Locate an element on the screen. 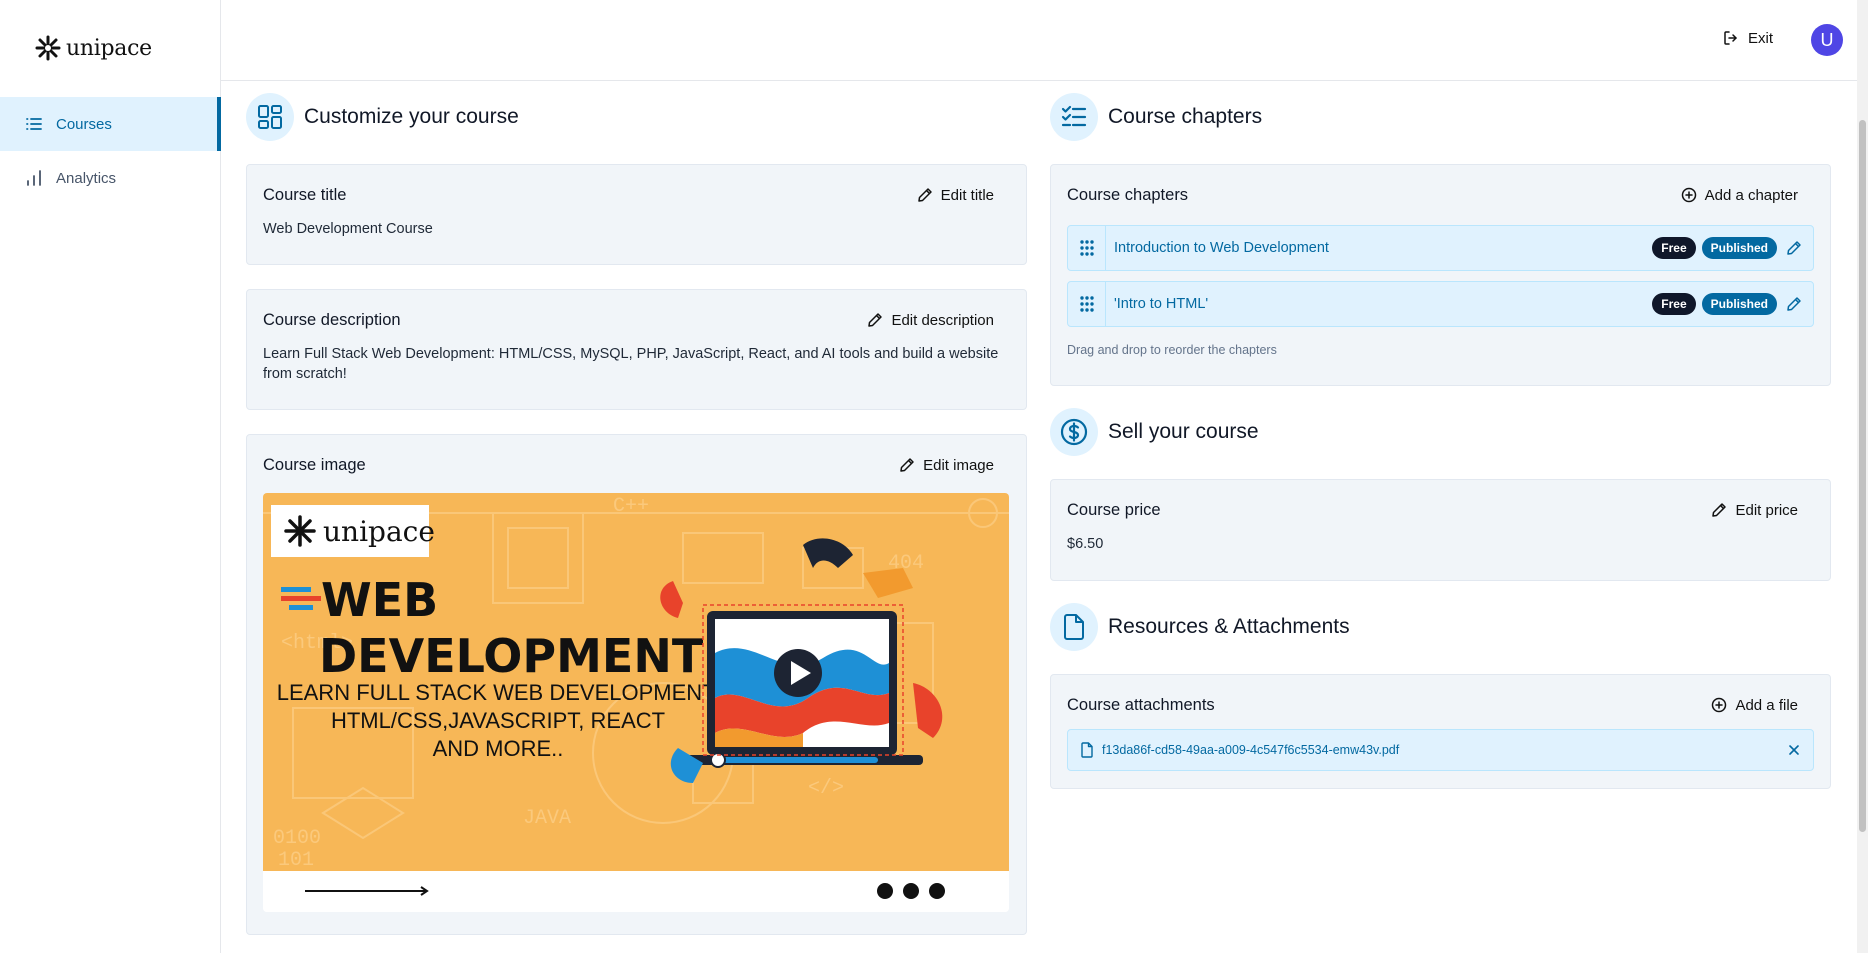  avatar: U is located at coordinates (1827, 40).